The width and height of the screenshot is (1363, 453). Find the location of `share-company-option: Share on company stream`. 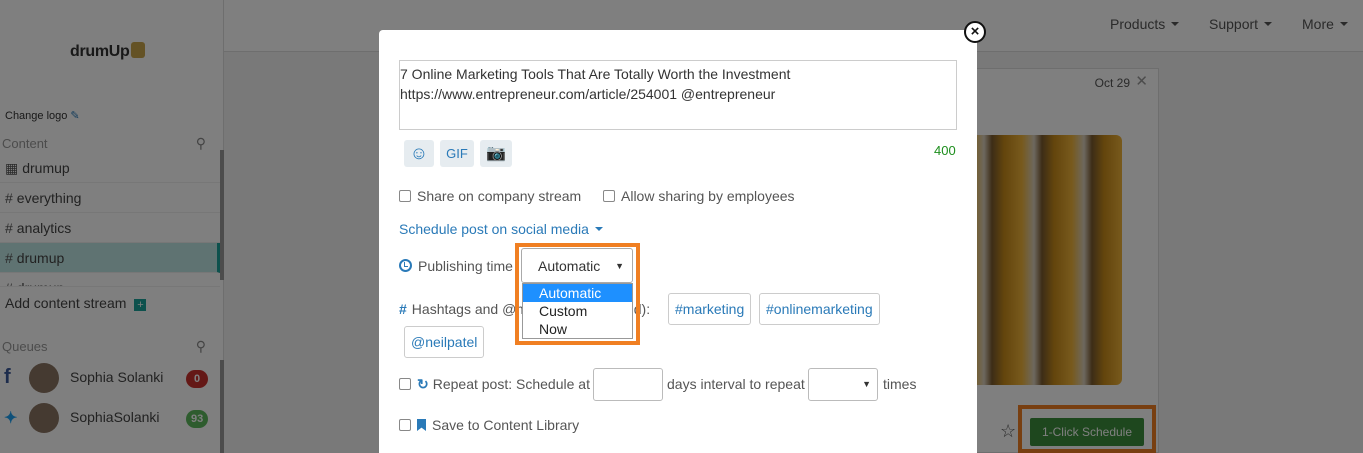

share-company-option: Share on company stream is located at coordinates (490, 196).